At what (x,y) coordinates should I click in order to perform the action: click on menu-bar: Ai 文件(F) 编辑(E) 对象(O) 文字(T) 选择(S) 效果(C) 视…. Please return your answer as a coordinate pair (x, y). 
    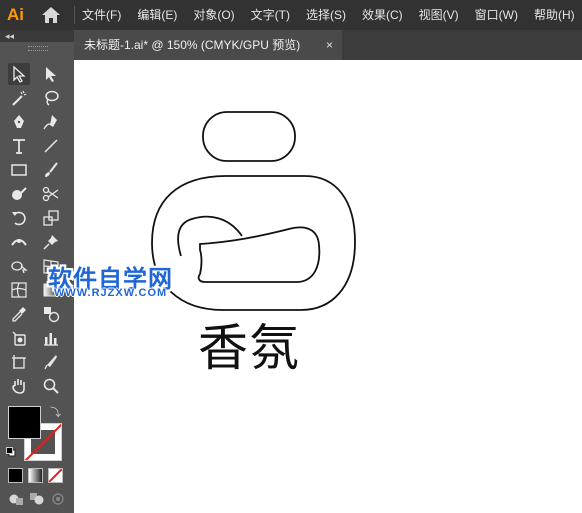
    Looking at the image, I should click on (291, 15).